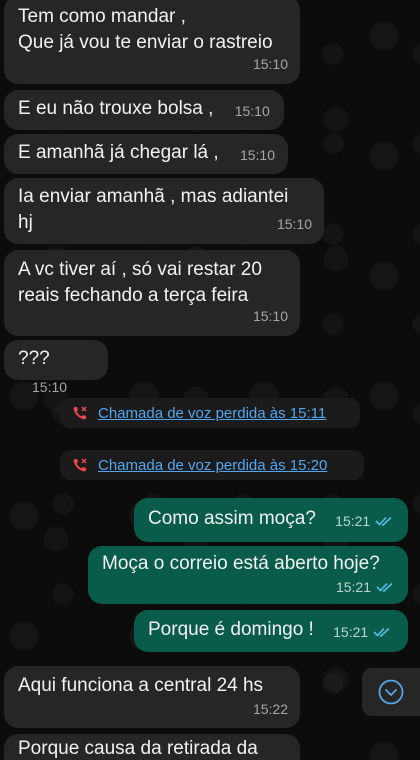 The image size is (420, 760). I want to click on message-incoming: Aqui funciona a central 24 hs 15:22, so click(152, 697).